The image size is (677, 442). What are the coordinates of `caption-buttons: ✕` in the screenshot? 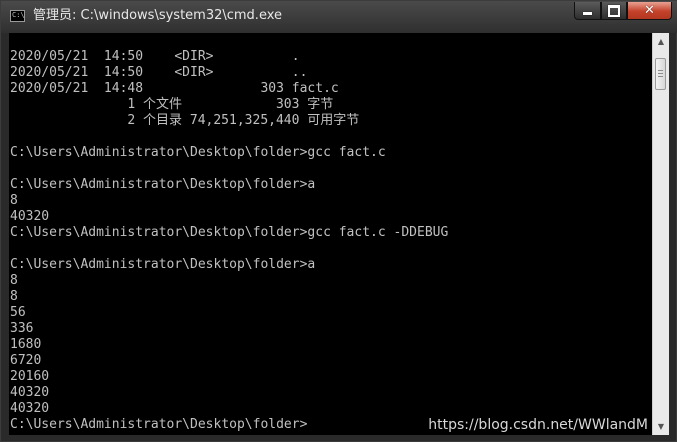 It's located at (623, 12).